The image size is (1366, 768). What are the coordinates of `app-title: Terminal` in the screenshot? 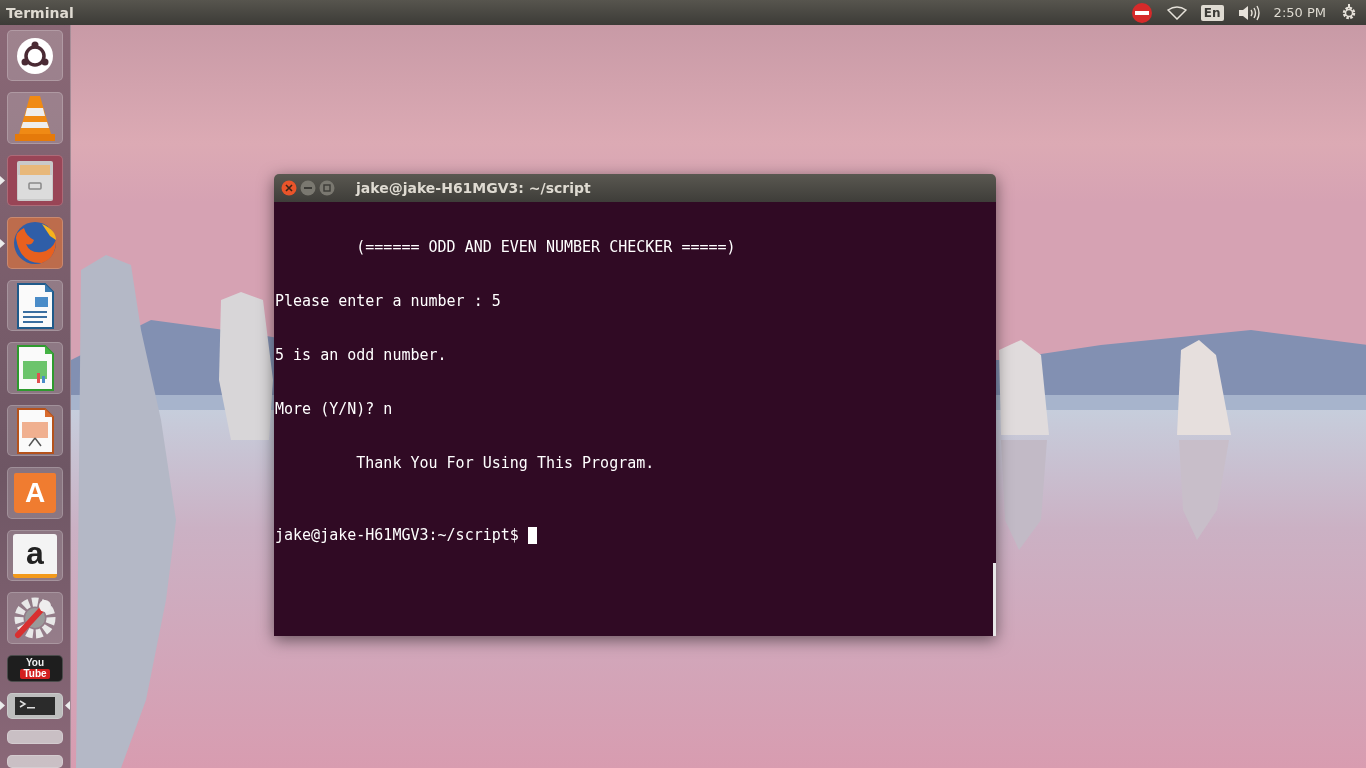 It's located at (40, 12).